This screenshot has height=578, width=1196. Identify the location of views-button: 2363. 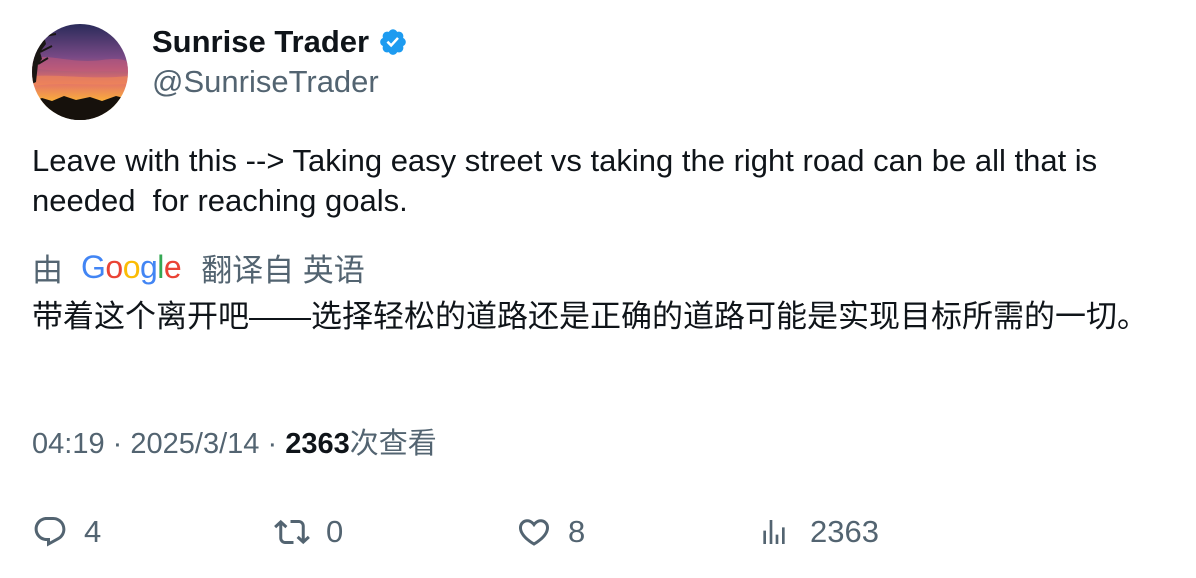
(818, 532).